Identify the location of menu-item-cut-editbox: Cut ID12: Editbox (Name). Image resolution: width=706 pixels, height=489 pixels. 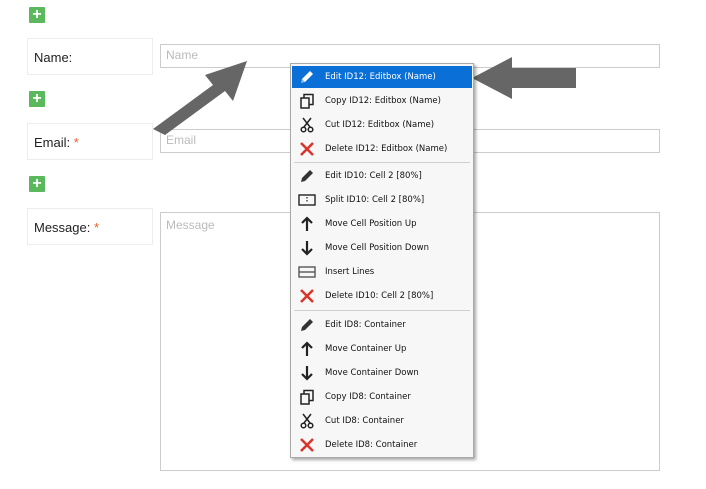
(382, 125).